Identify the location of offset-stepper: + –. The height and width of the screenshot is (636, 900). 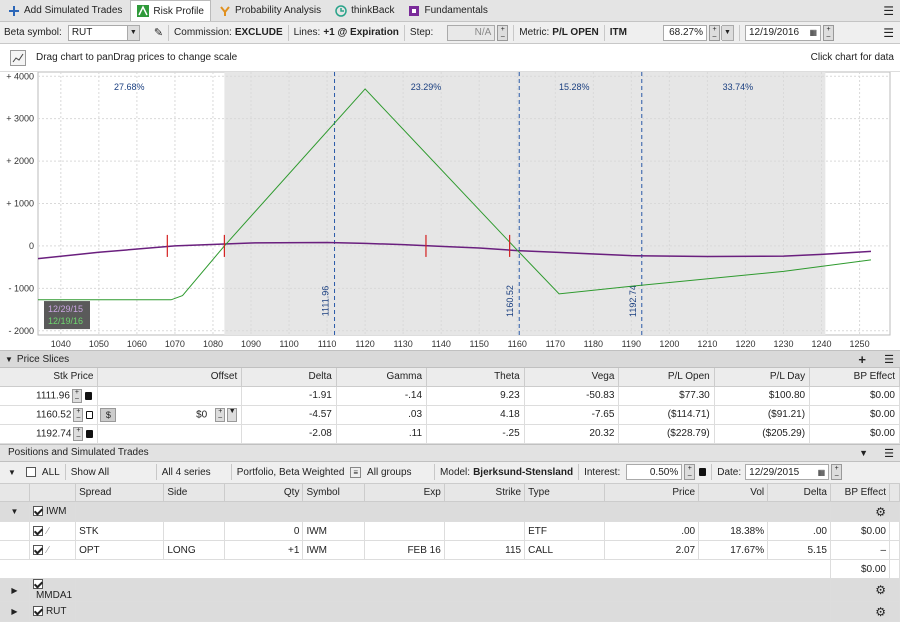
(220, 414).